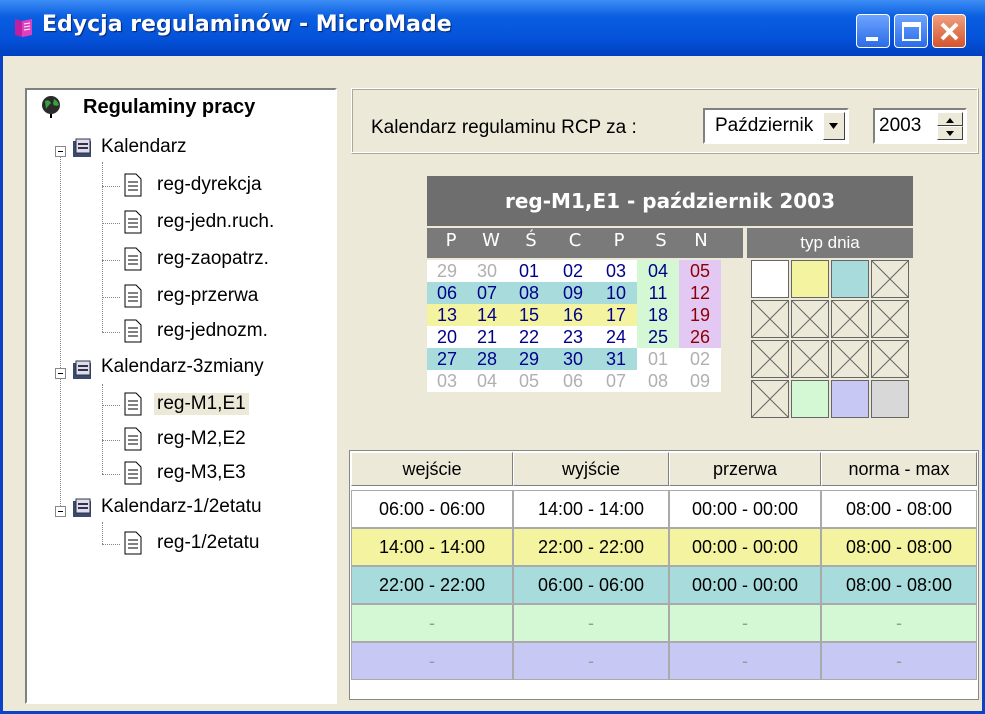 This screenshot has height=714, width=985. Describe the element at coordinates (487, 315) in the screenshot. I see `calendar-day: 14` at that location.